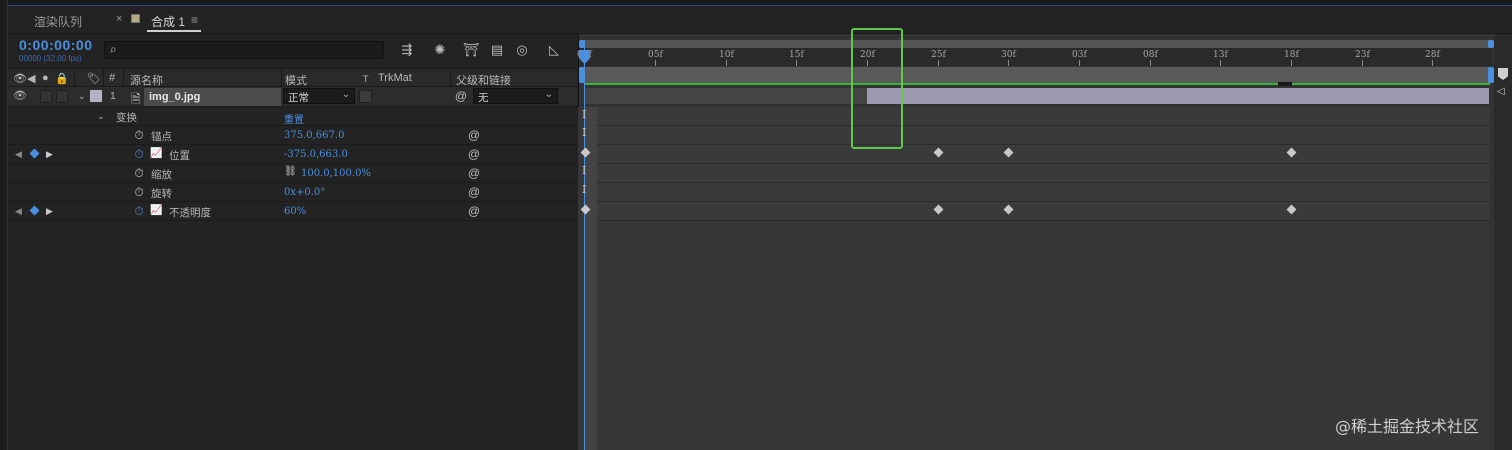  Describe the element at coordinates (877, 88) in the screenshot. I see `annotation-highlight-box` at that location.